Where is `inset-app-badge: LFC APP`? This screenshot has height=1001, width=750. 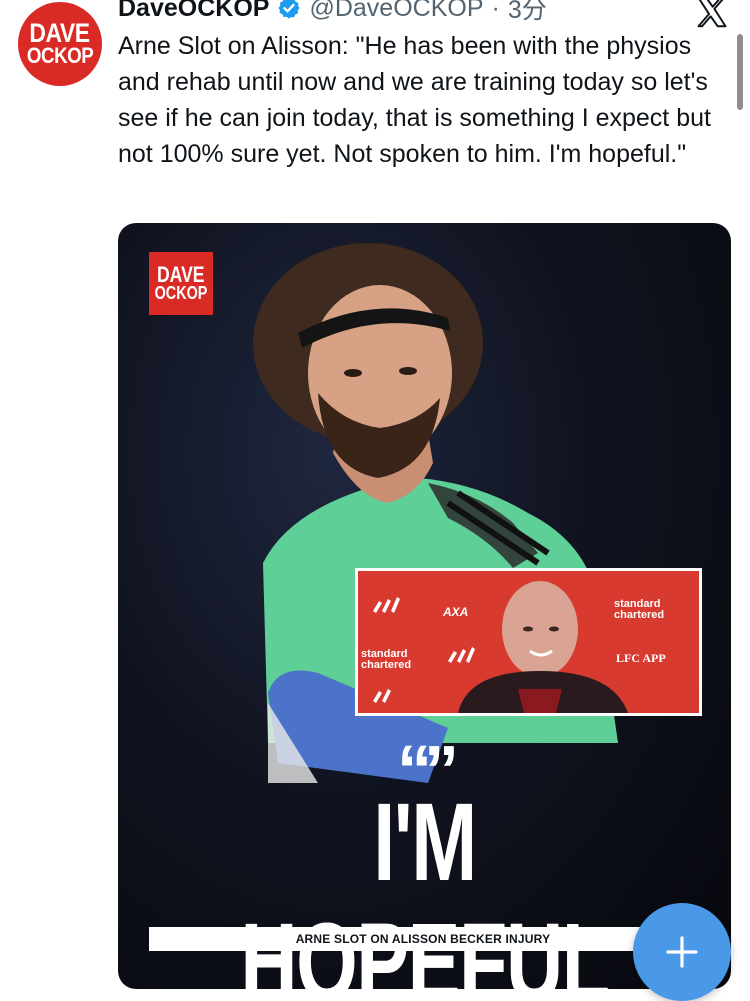
inset-app-badge: LFC APP is located at coordinates (641, 658).